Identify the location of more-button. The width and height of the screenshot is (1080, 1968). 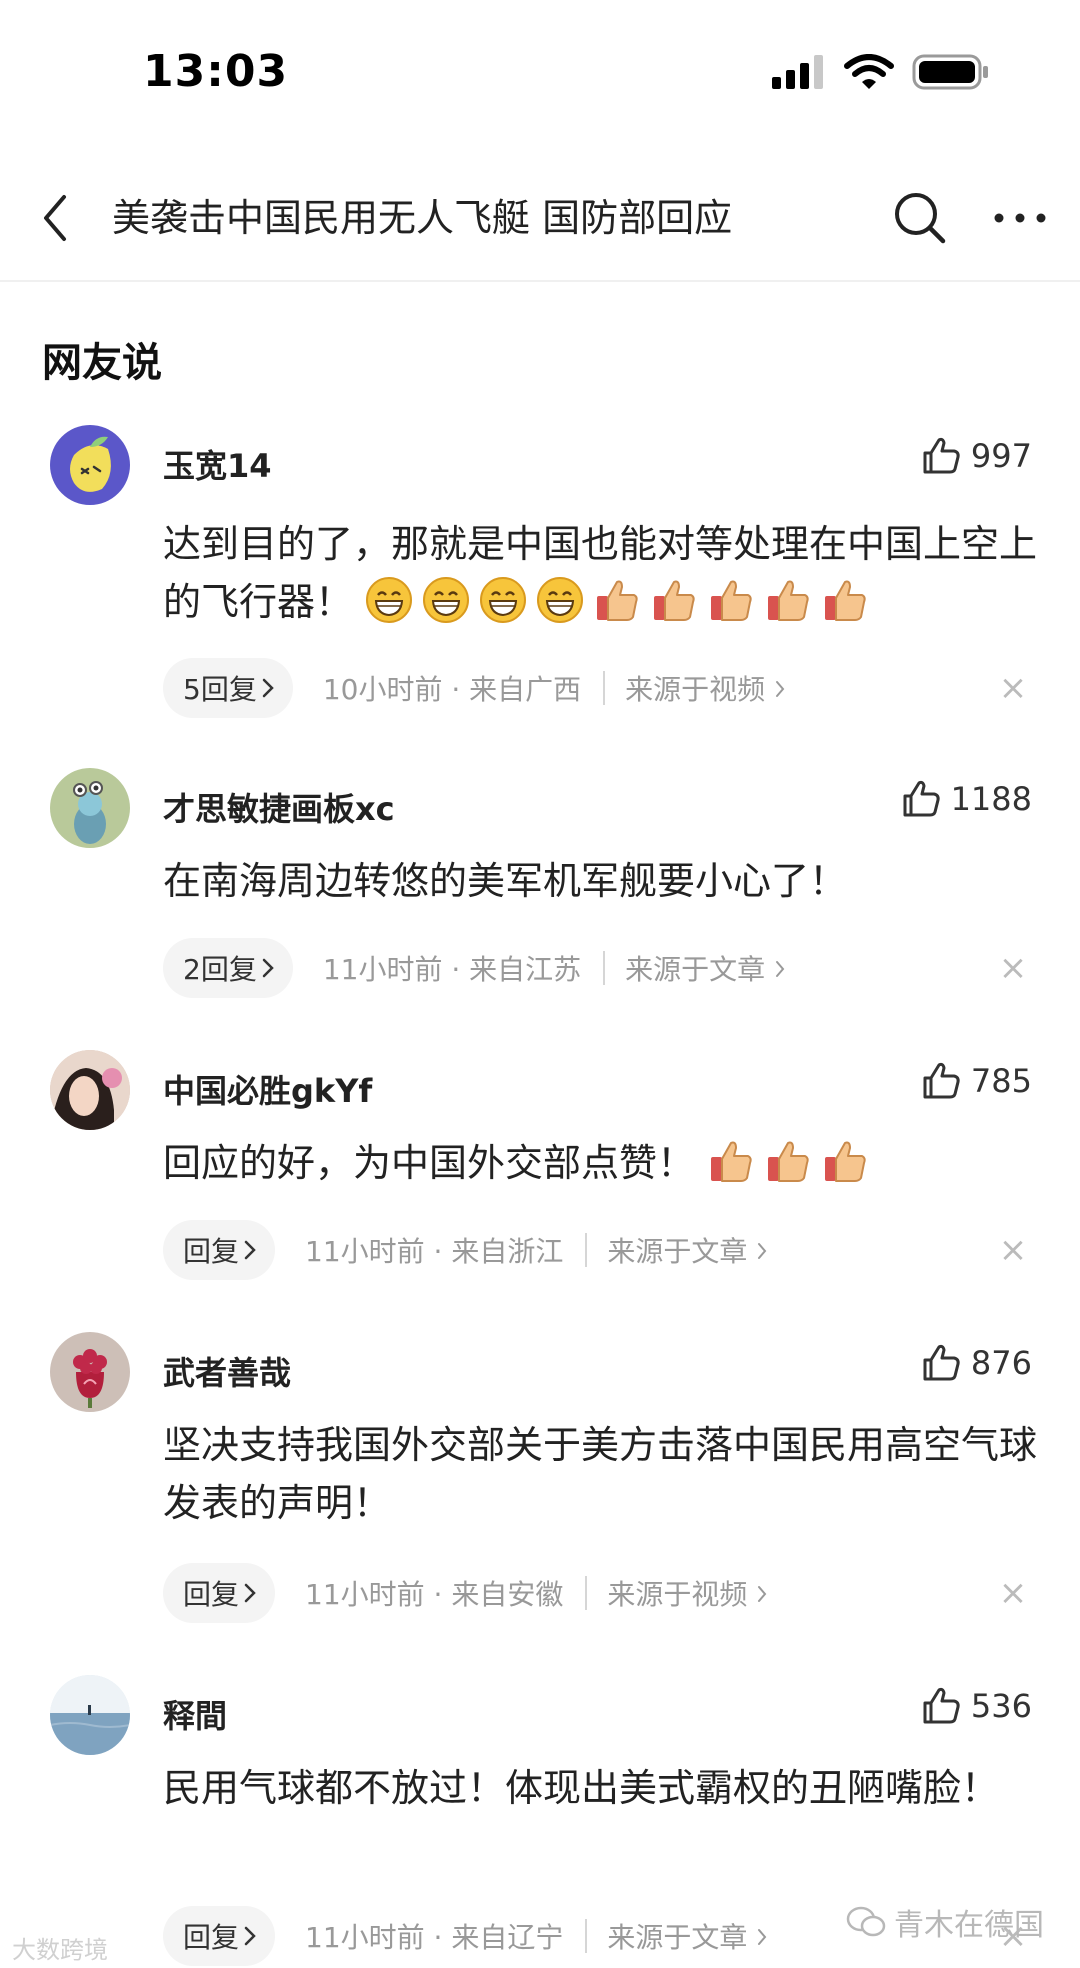
(1020, 218).